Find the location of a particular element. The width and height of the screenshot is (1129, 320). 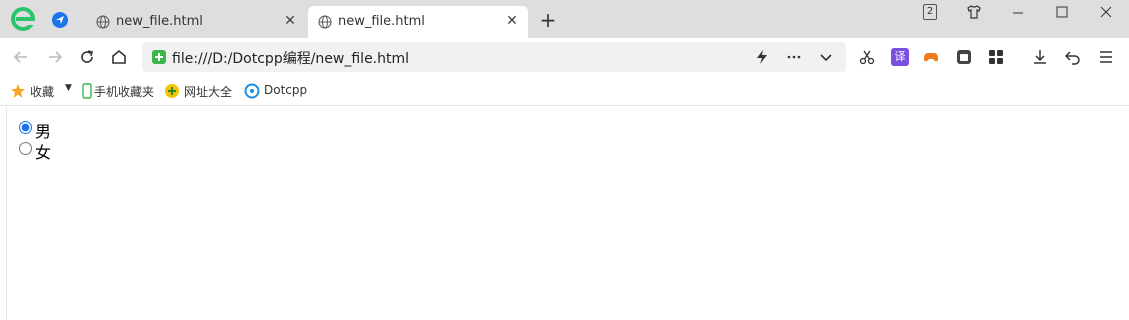

menu-icon is located at coordinates (1106, 57).